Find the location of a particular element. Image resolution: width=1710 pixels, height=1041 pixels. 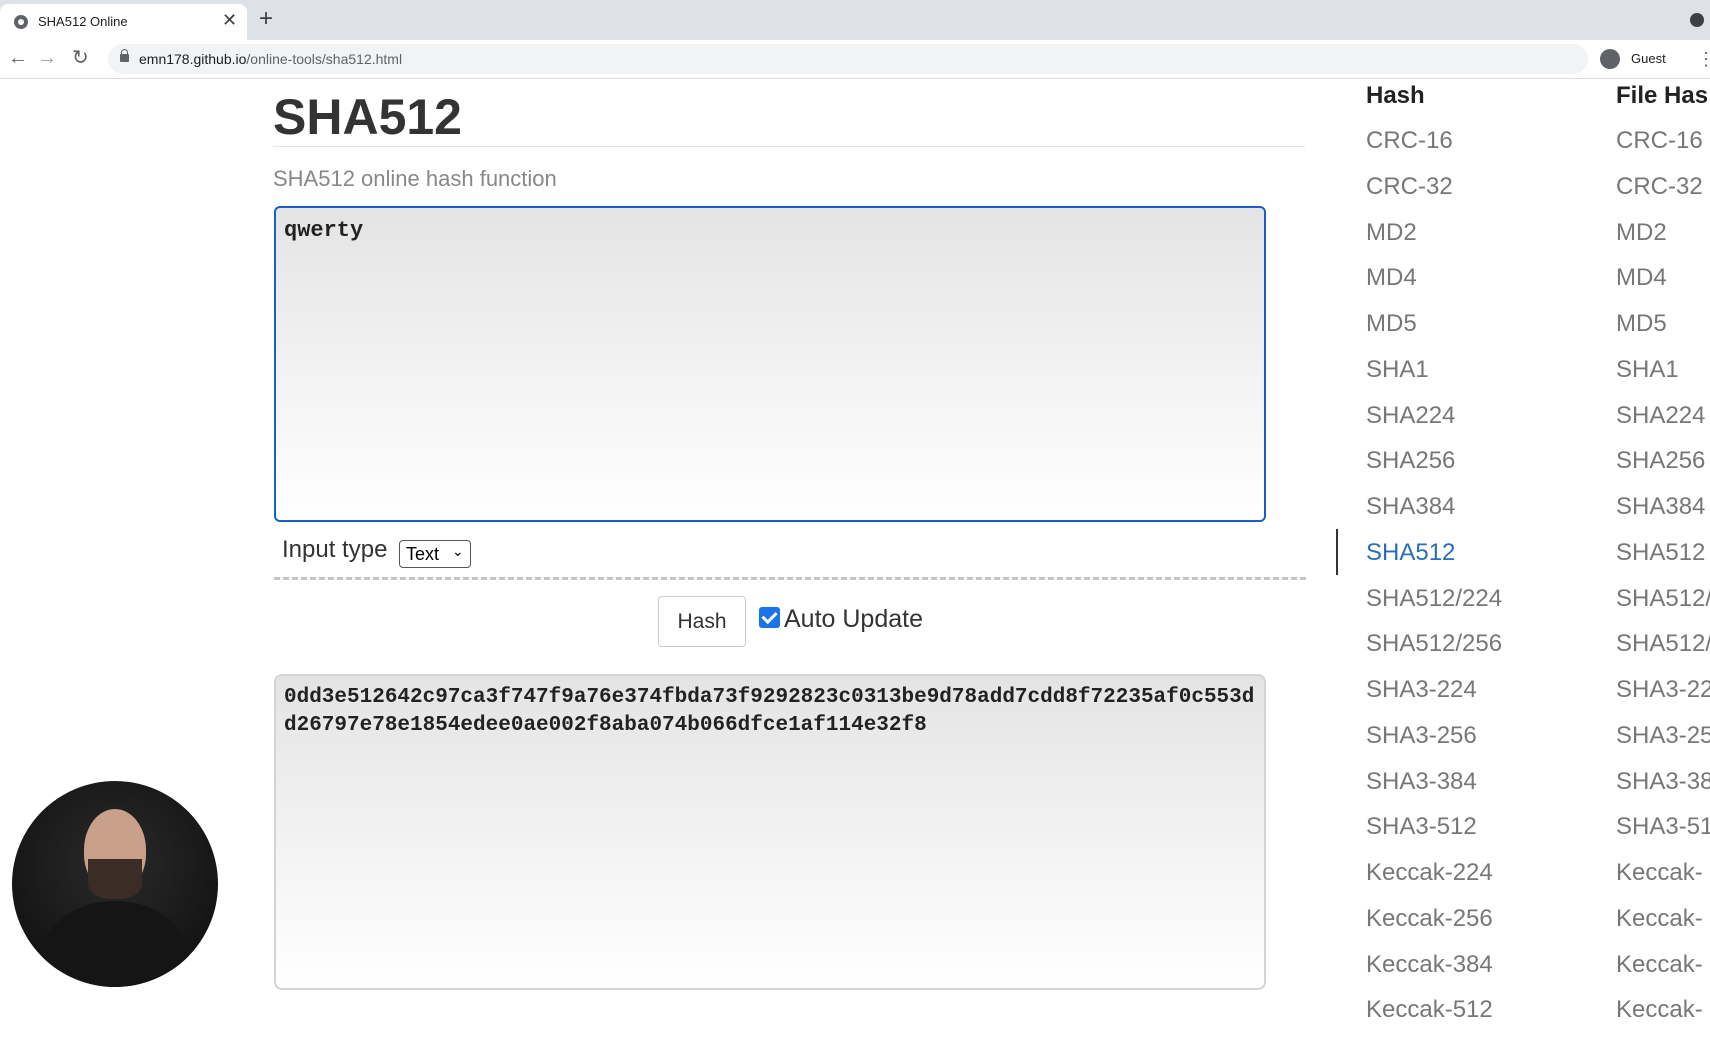

url-domain: emn178.github.io is located at coordinates (193, 59).